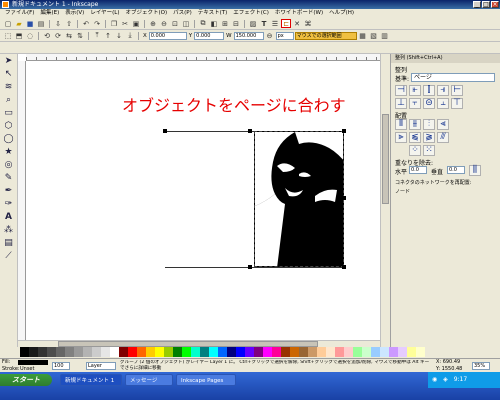 The height and width of the screenshot is (400, 500). Describe the element at coordinates (8, 256) in the screenshot. I see `dropper-tool-icon: ⟋` at that location.